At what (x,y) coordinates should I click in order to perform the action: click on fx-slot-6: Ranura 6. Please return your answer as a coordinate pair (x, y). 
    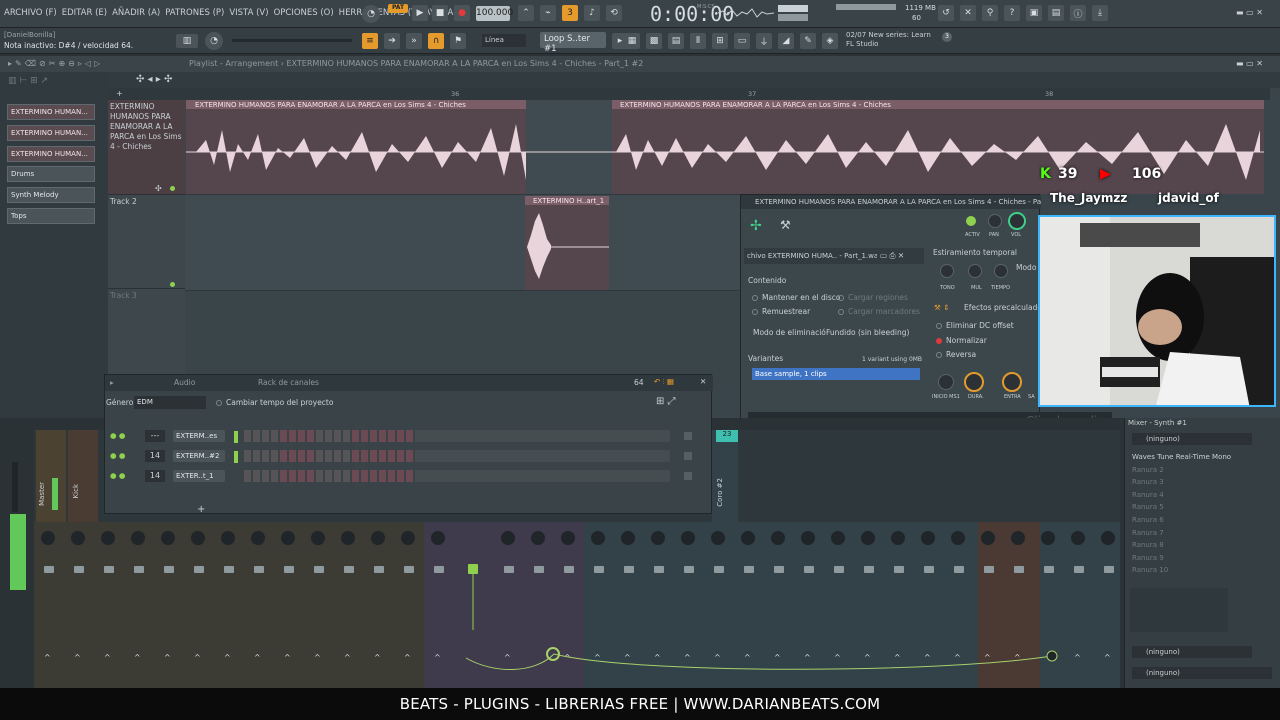
    Looking at the image, I should click on (1196, 521).